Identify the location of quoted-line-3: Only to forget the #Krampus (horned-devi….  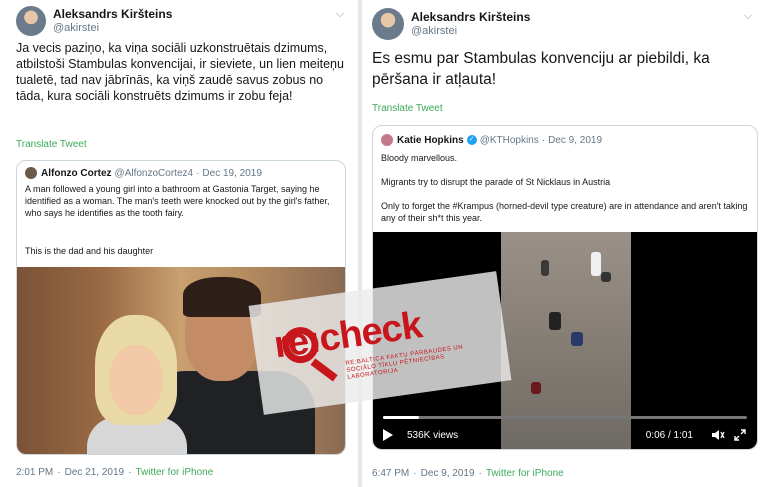
(564, 212).